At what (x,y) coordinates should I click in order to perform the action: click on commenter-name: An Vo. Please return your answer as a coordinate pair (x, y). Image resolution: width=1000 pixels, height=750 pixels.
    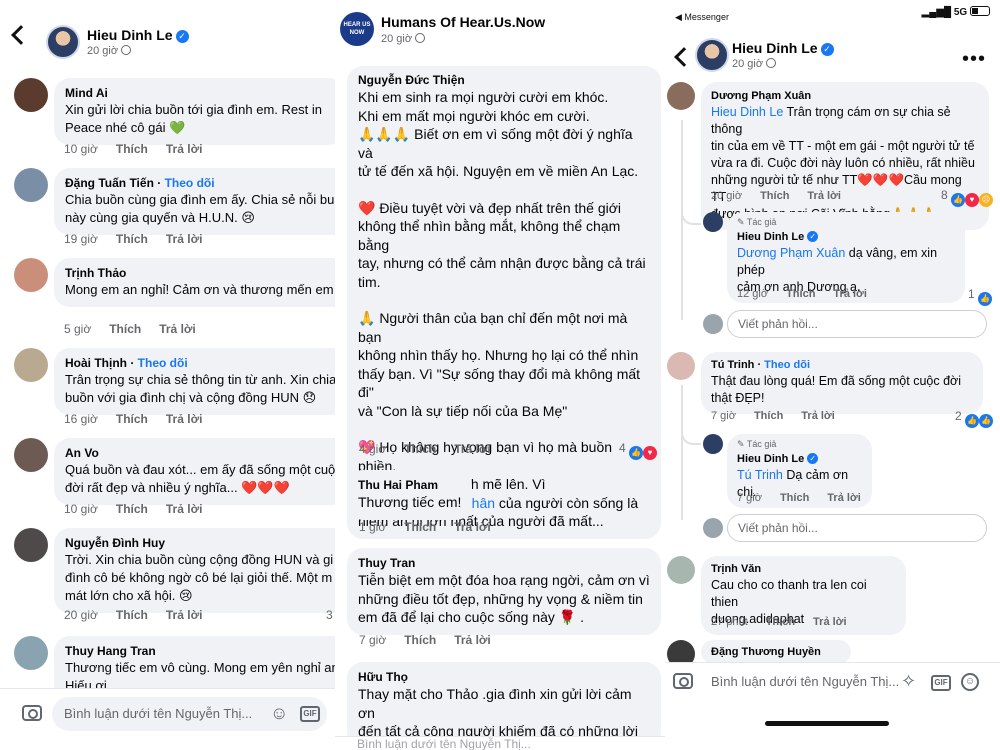
    Looking at the image, I should click on (200, 453).